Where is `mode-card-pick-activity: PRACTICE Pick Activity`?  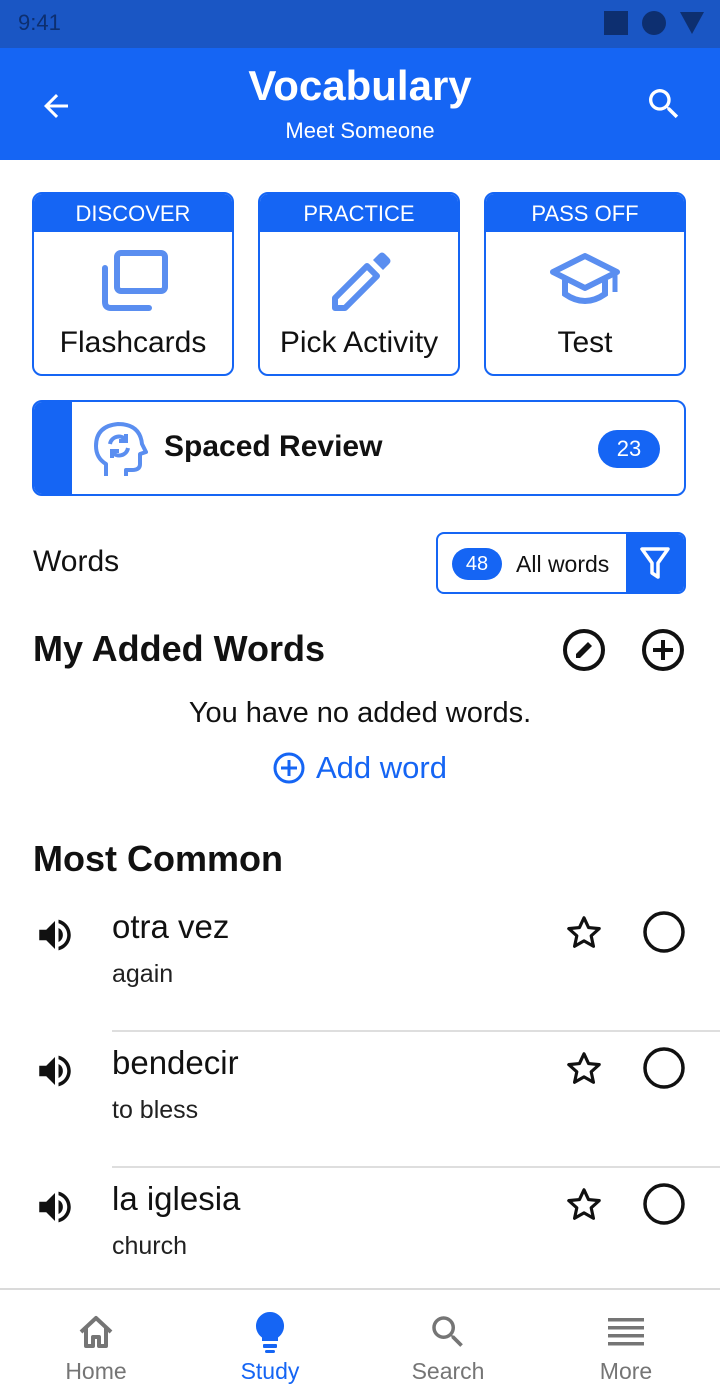
mode-card-pick-activity: PRACTICE Pick Activity is located at coordinates (359, 284).